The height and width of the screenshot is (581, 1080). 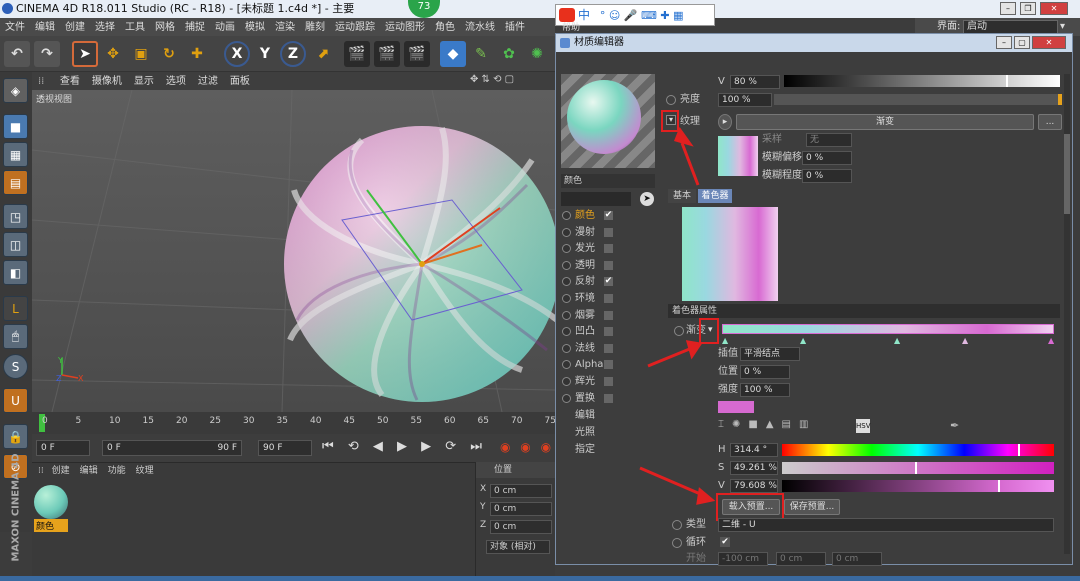 What do you see at coordinates (918, 99) in the screenshot?
I see `brightness-slider` at bounding box center [918, 99].